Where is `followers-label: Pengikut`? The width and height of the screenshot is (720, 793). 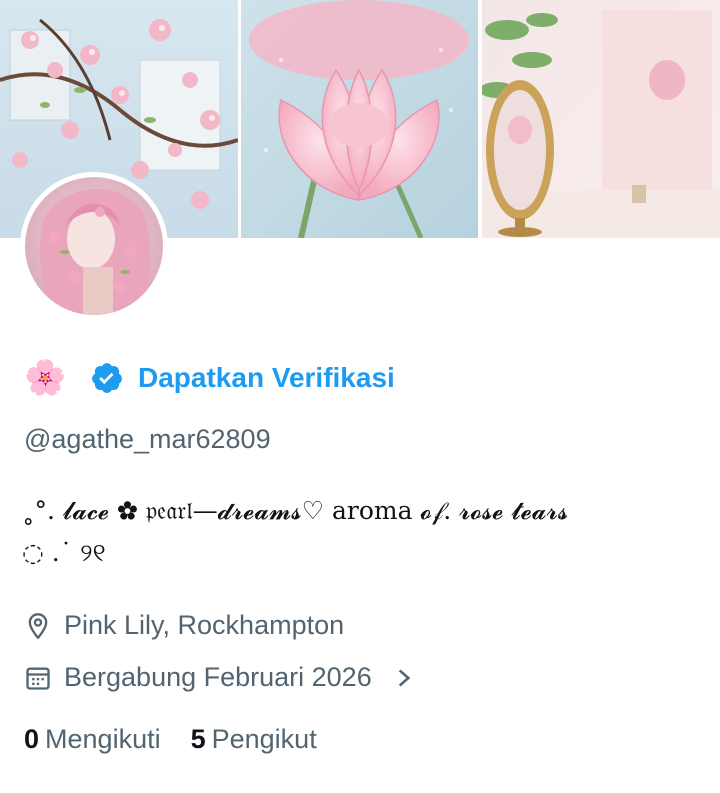 followers-label: Pengikut is located at coordinates (264, 739).